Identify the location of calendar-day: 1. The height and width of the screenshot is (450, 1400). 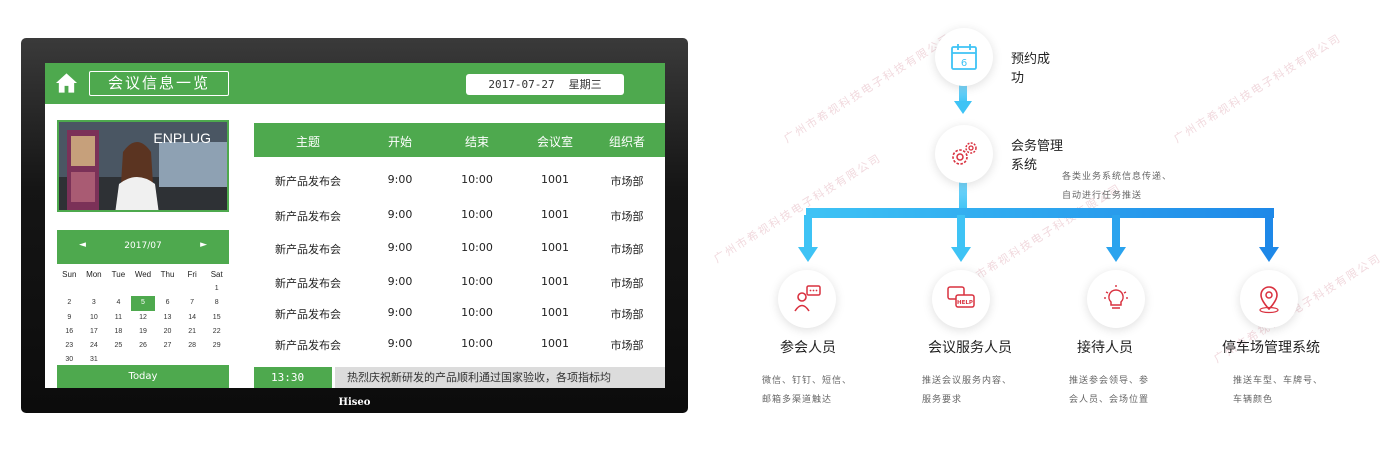
(216, 289).